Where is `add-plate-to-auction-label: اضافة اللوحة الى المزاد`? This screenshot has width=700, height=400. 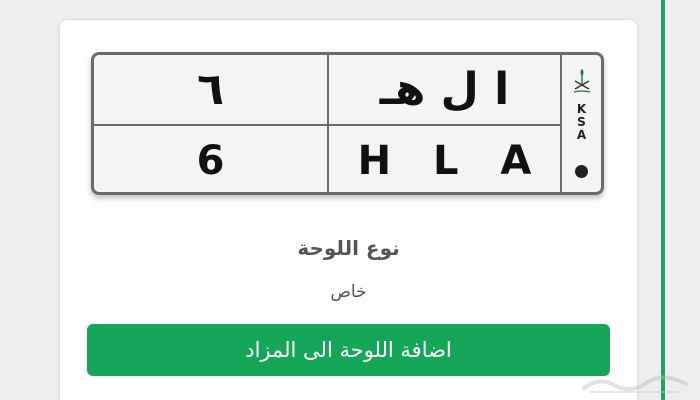 add-plate-to-auction-label: اضافة اللوحة الى المزاد is located at coordinates (348, 350).